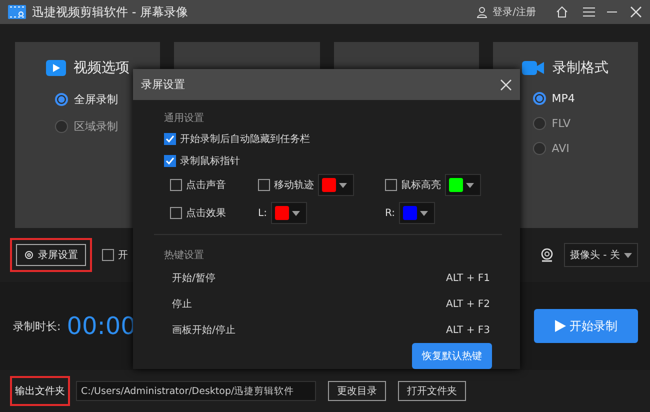 The image size is (650, 412). What do you see at coordinates (96, 99) in the screenshot?
I see `radio-label: 全屏录制` at bounding box center [96, 99].